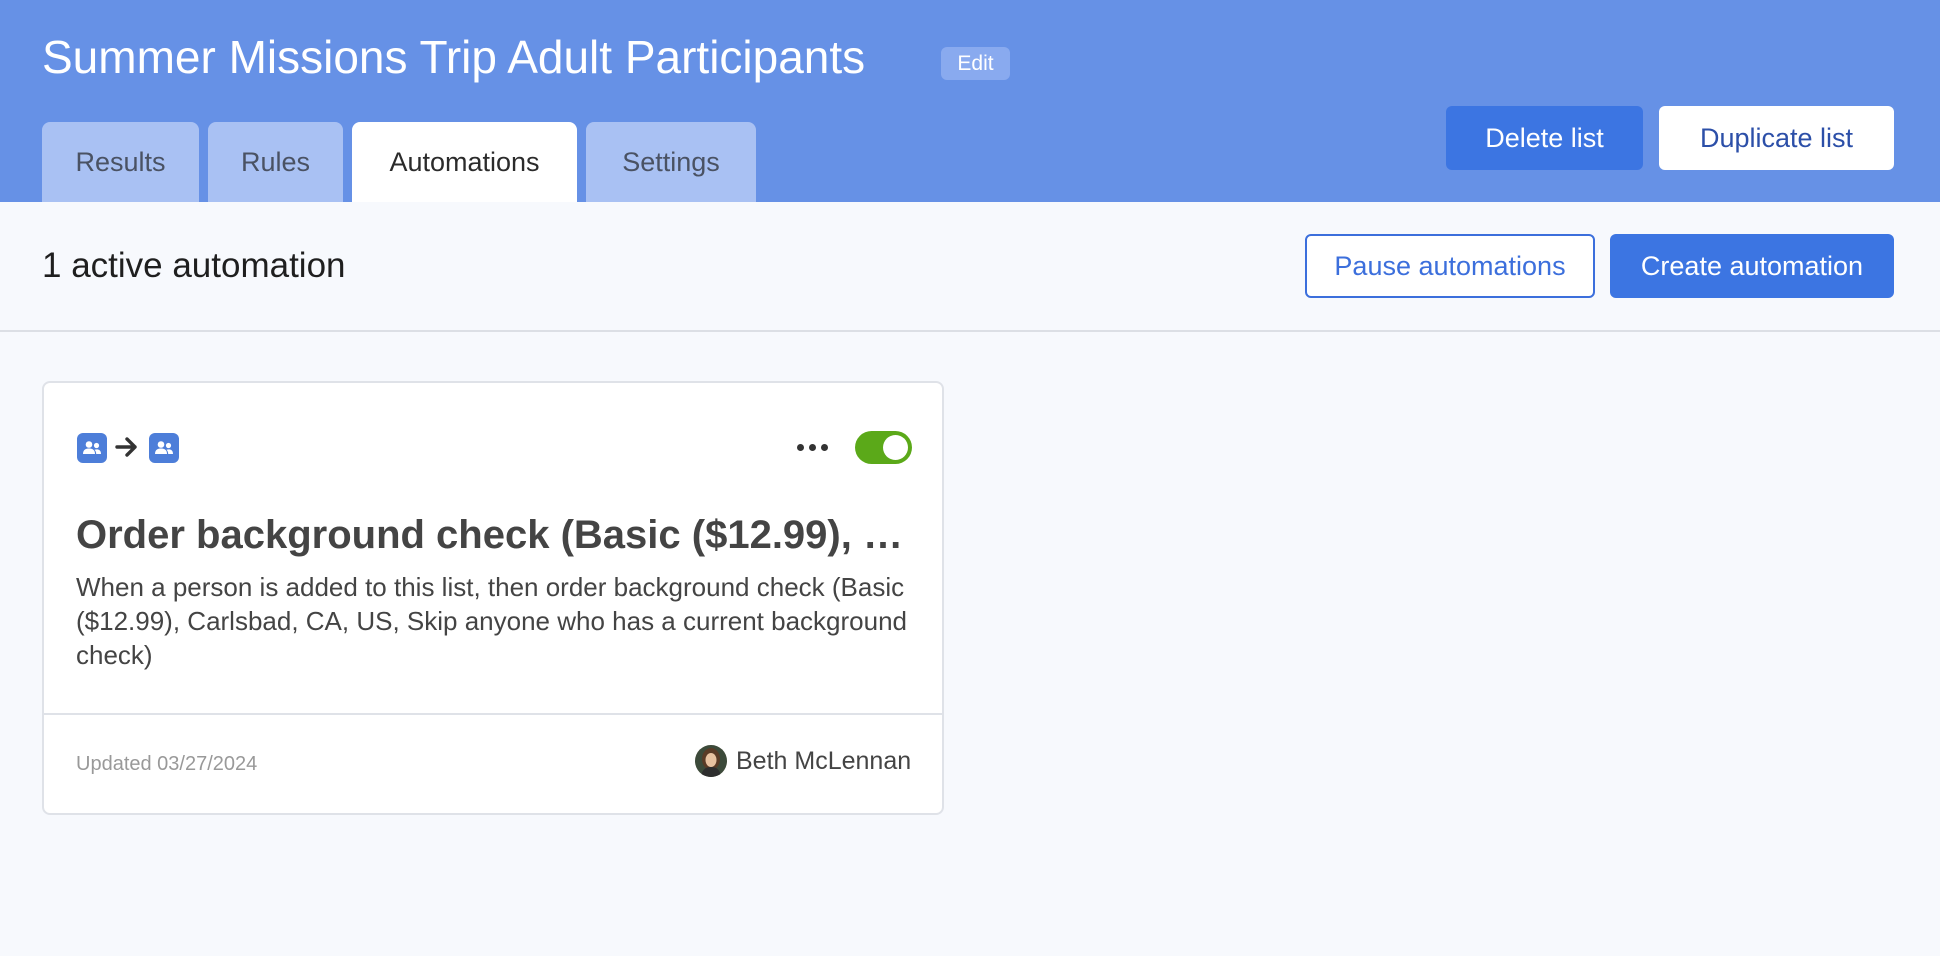 Image resolution: width=1940 pixels, height=956 pixels. I want to click on delete-list-button: Delete list, so click(1544, 138).